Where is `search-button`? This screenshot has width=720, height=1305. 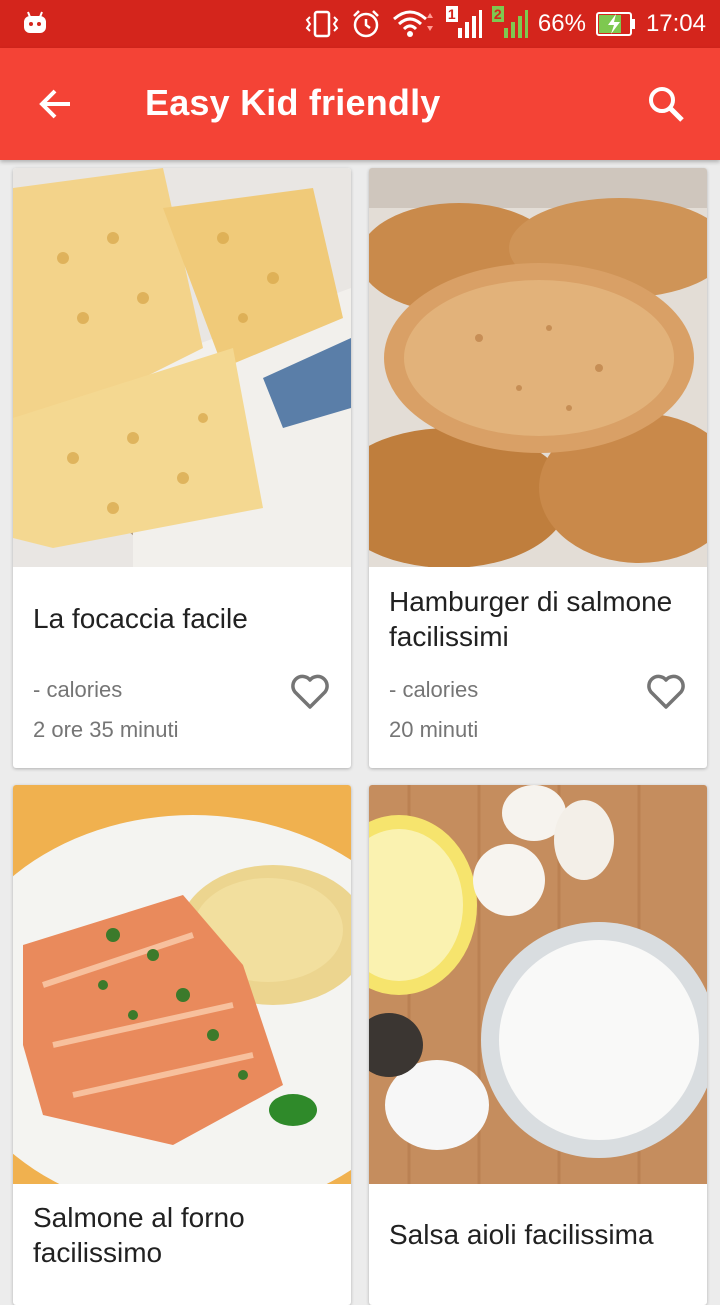 search-button is located at coordinates (666, 104).